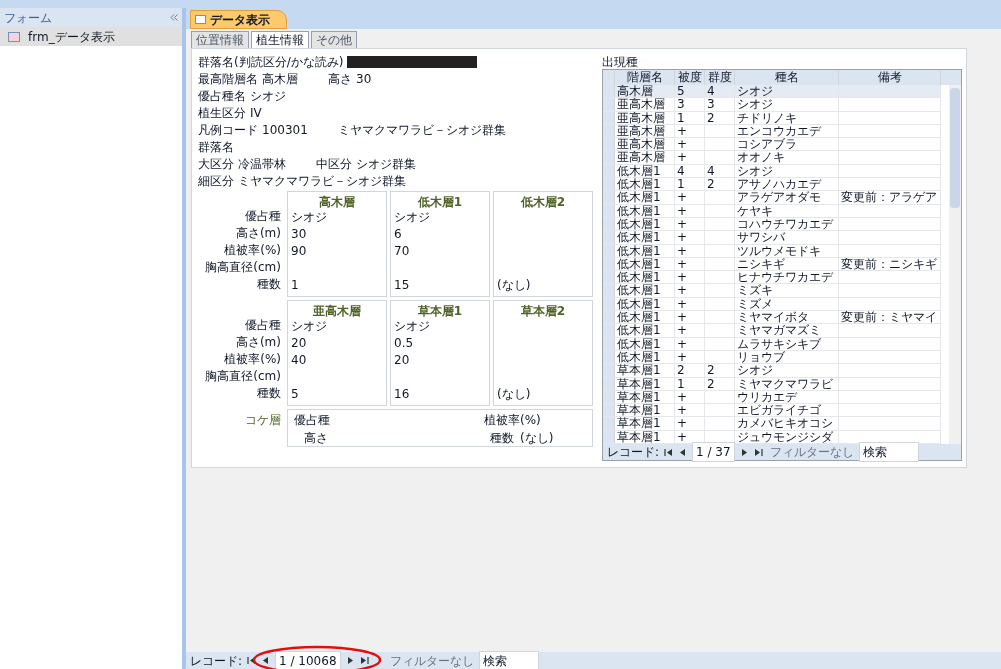  What do you see at coordinates (334, 39) in the screenshot?
I see `tab: その他` at bounding box center [334, 39].